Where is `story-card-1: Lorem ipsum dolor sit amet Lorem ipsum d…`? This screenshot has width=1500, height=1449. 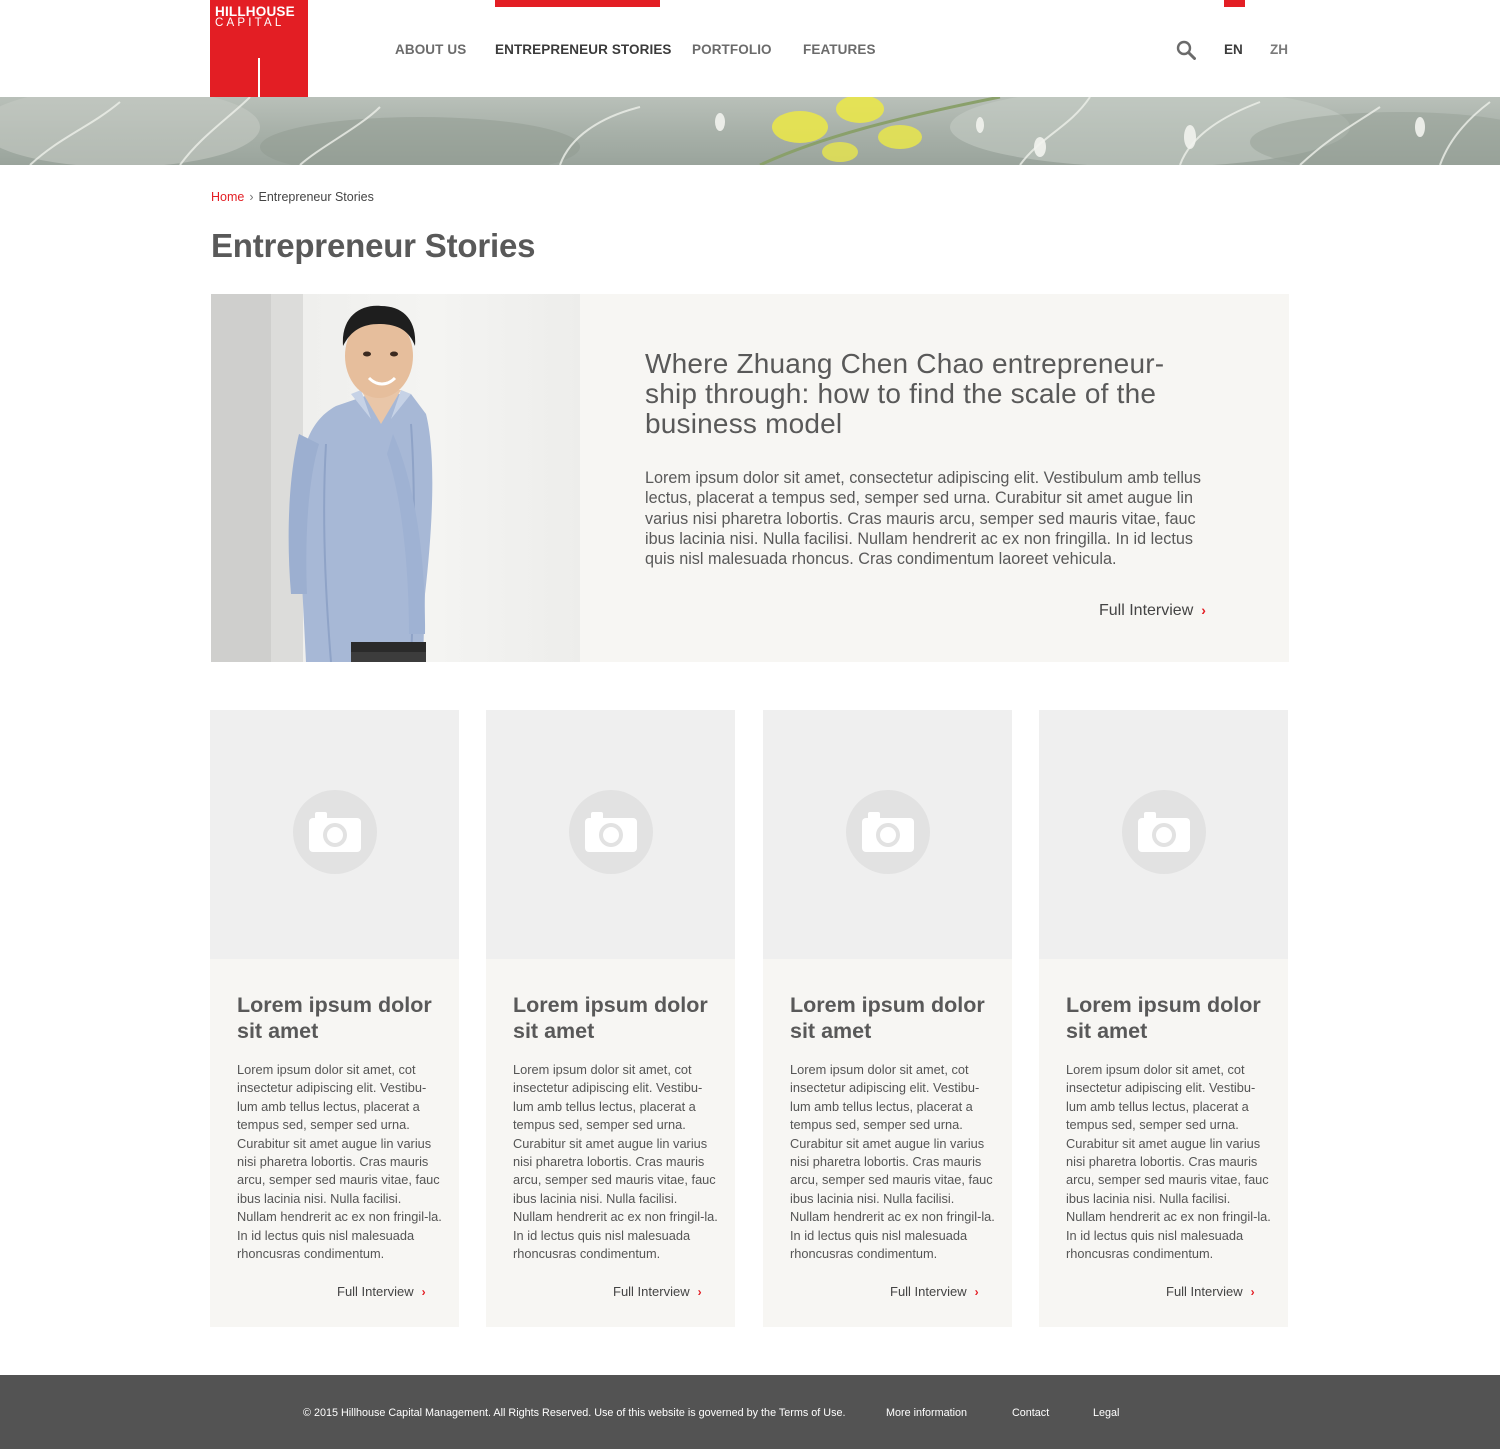
story-card-1: Lorem ipsum dolor sit amet Lorem ipsum d… is located at coordinates (334, 1018).